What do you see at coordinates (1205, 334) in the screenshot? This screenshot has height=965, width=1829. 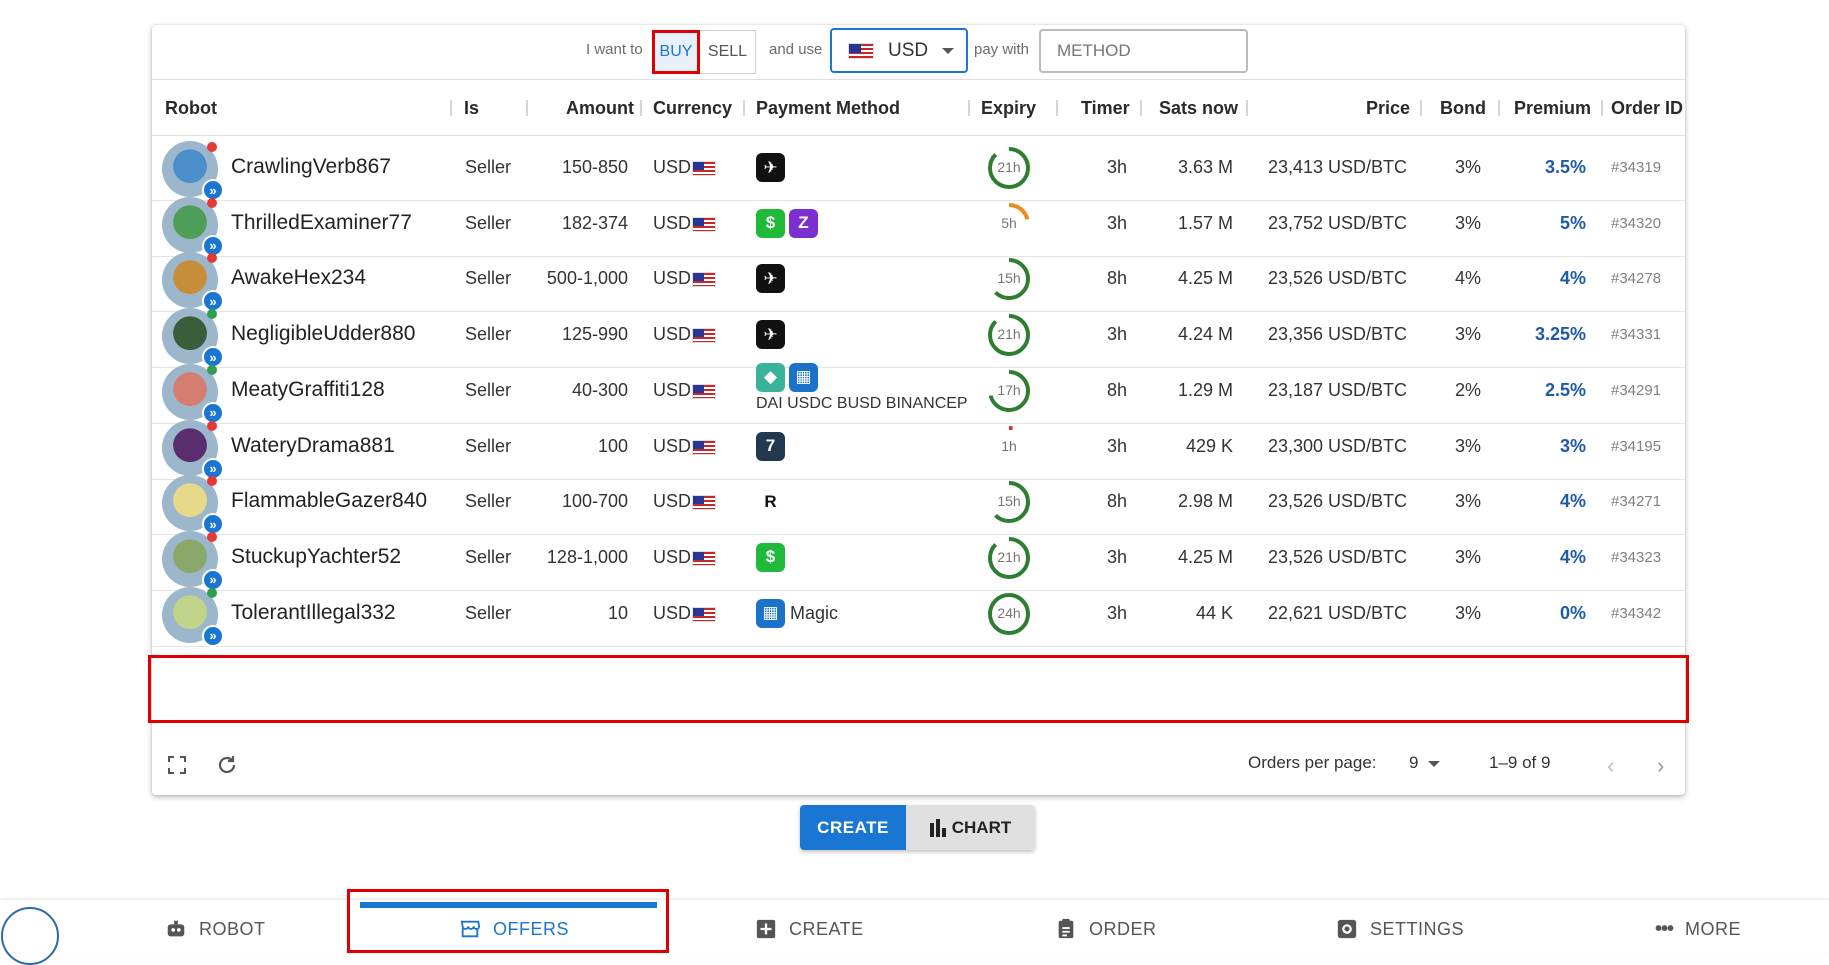 I see `sats-now: 4.24 M` at bounding box center [1205, 334].